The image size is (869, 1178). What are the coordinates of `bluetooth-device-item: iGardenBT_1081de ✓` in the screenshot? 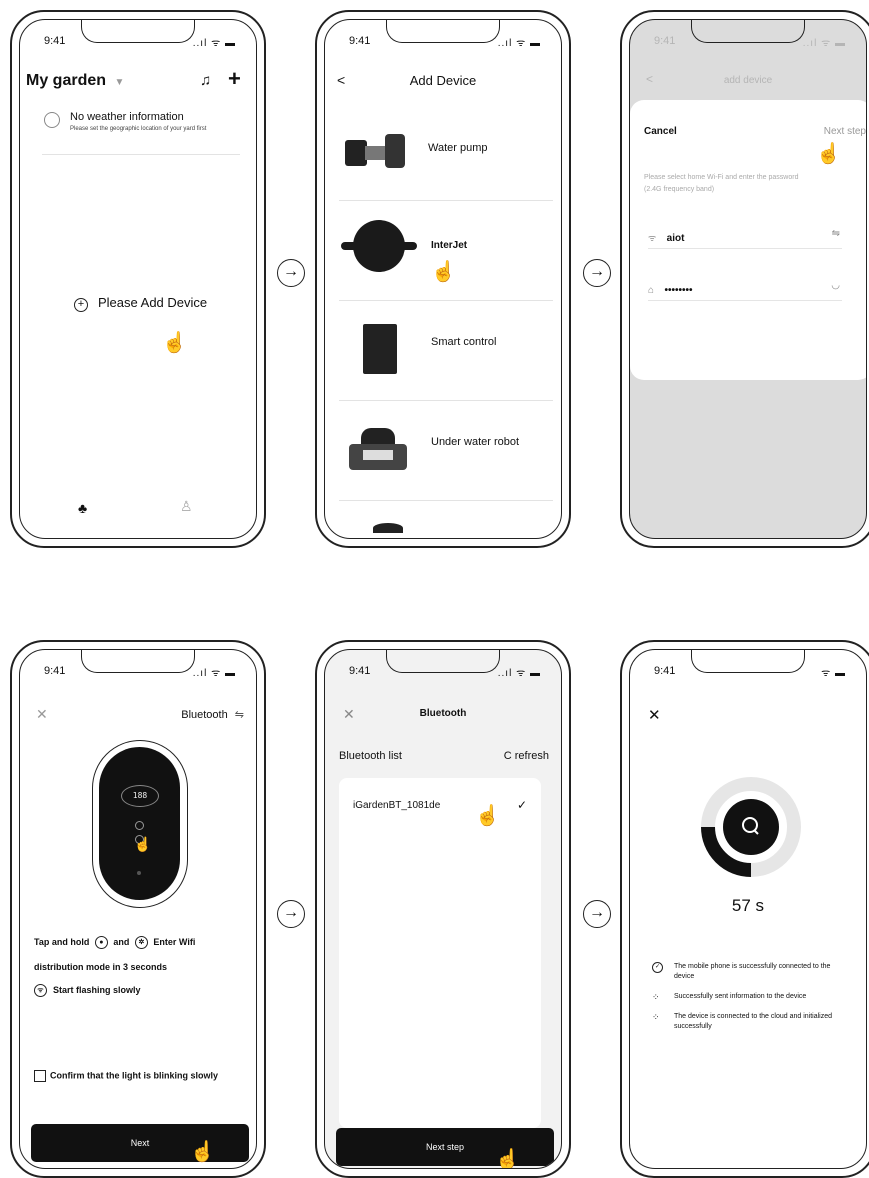 It's located at (440, 806).